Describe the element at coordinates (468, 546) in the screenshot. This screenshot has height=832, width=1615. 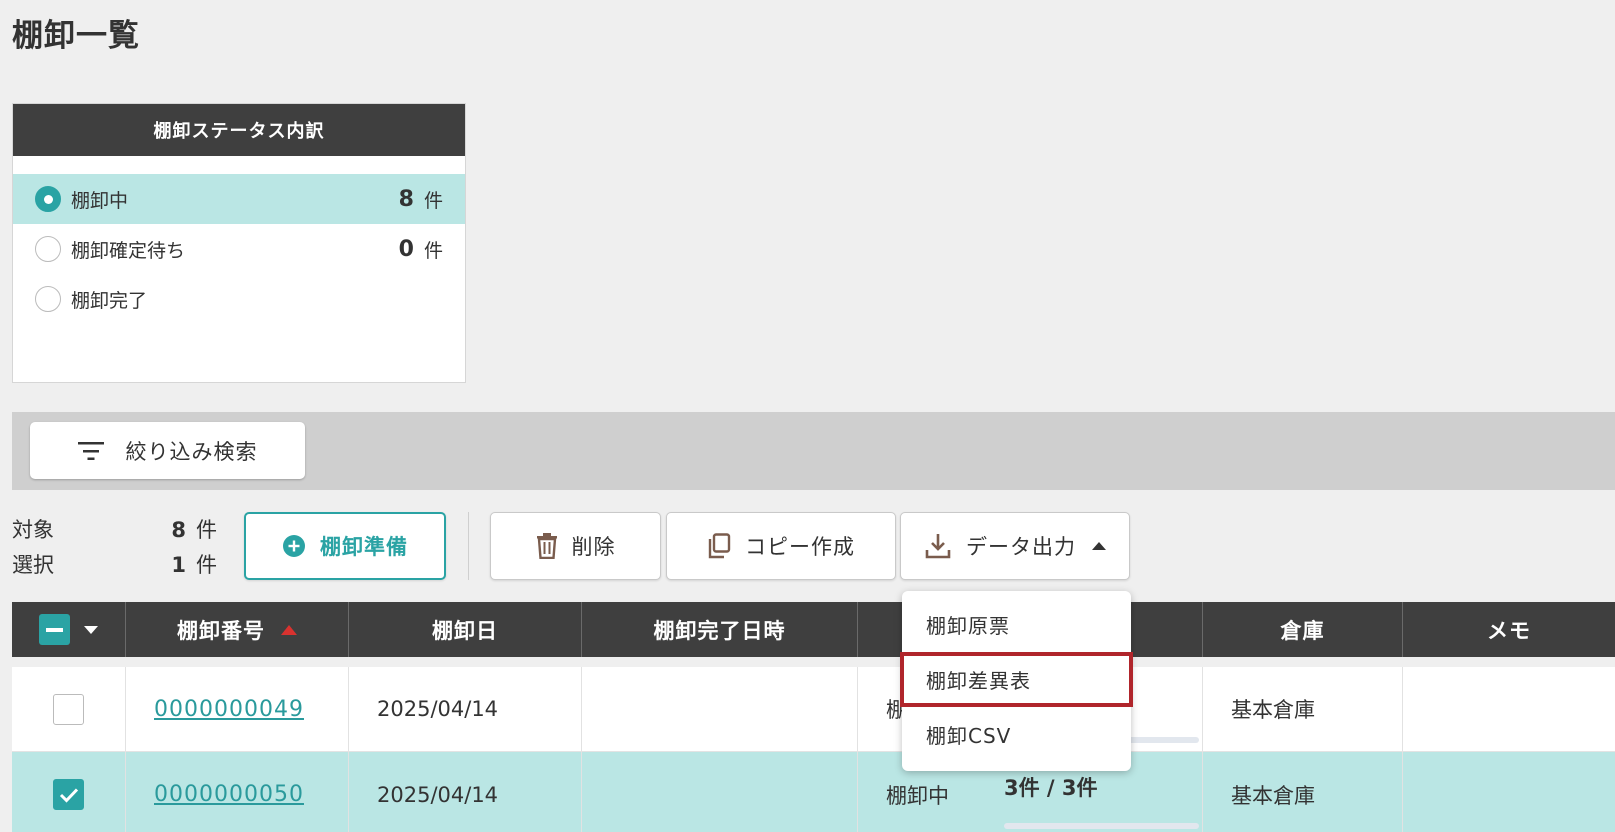
I see `toolbar-divider` at that location.